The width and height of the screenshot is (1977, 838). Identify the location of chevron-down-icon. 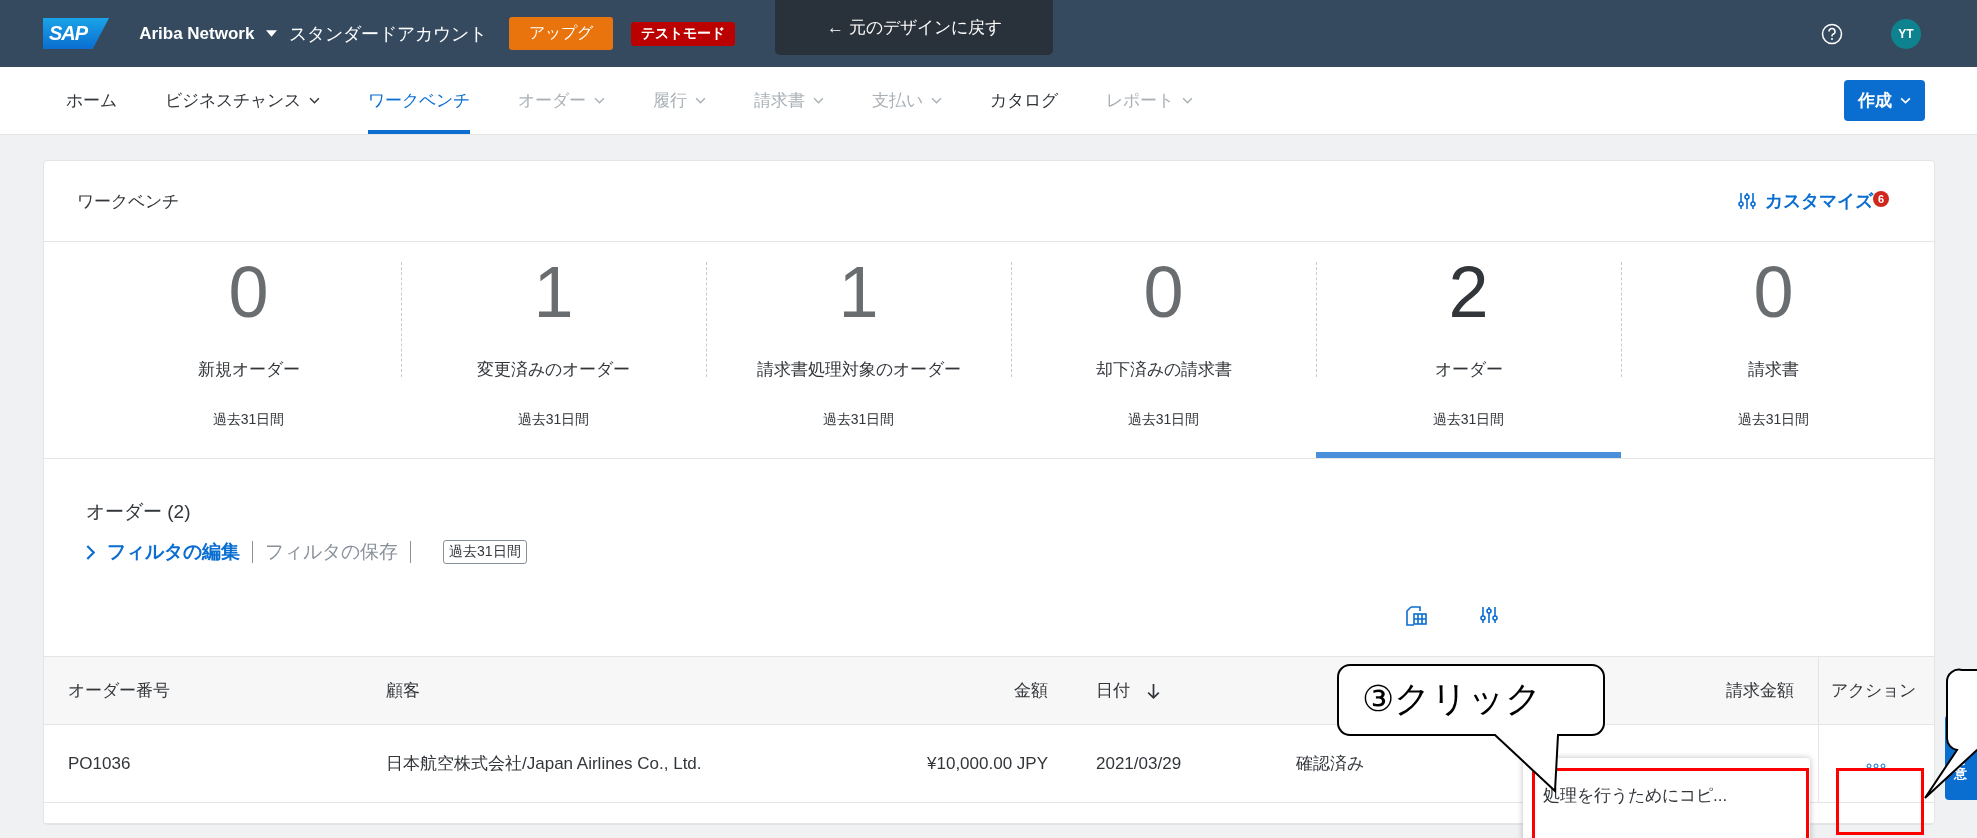
(314, 100).